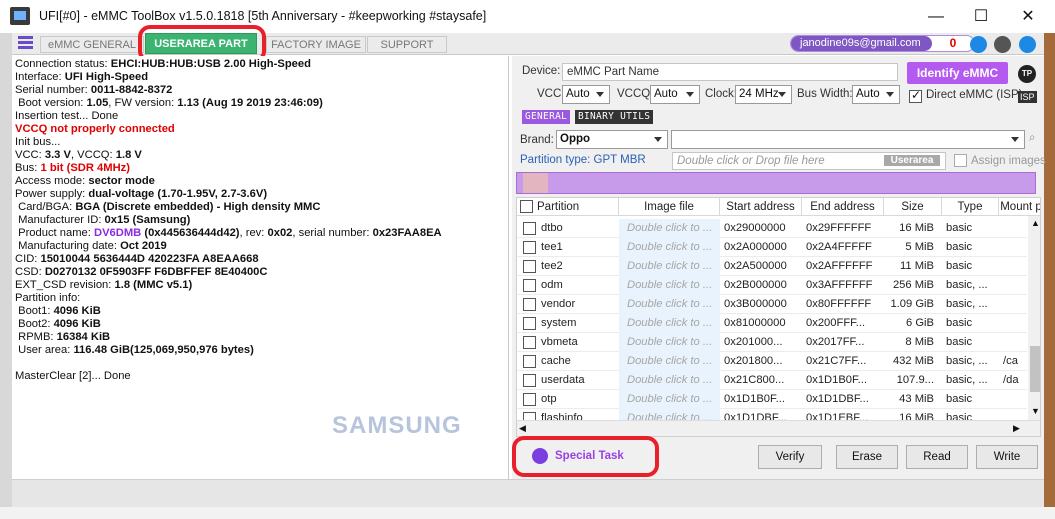  I want to click on table-vertical-scrollbar: ▲ ▼, so click(1034, 318).